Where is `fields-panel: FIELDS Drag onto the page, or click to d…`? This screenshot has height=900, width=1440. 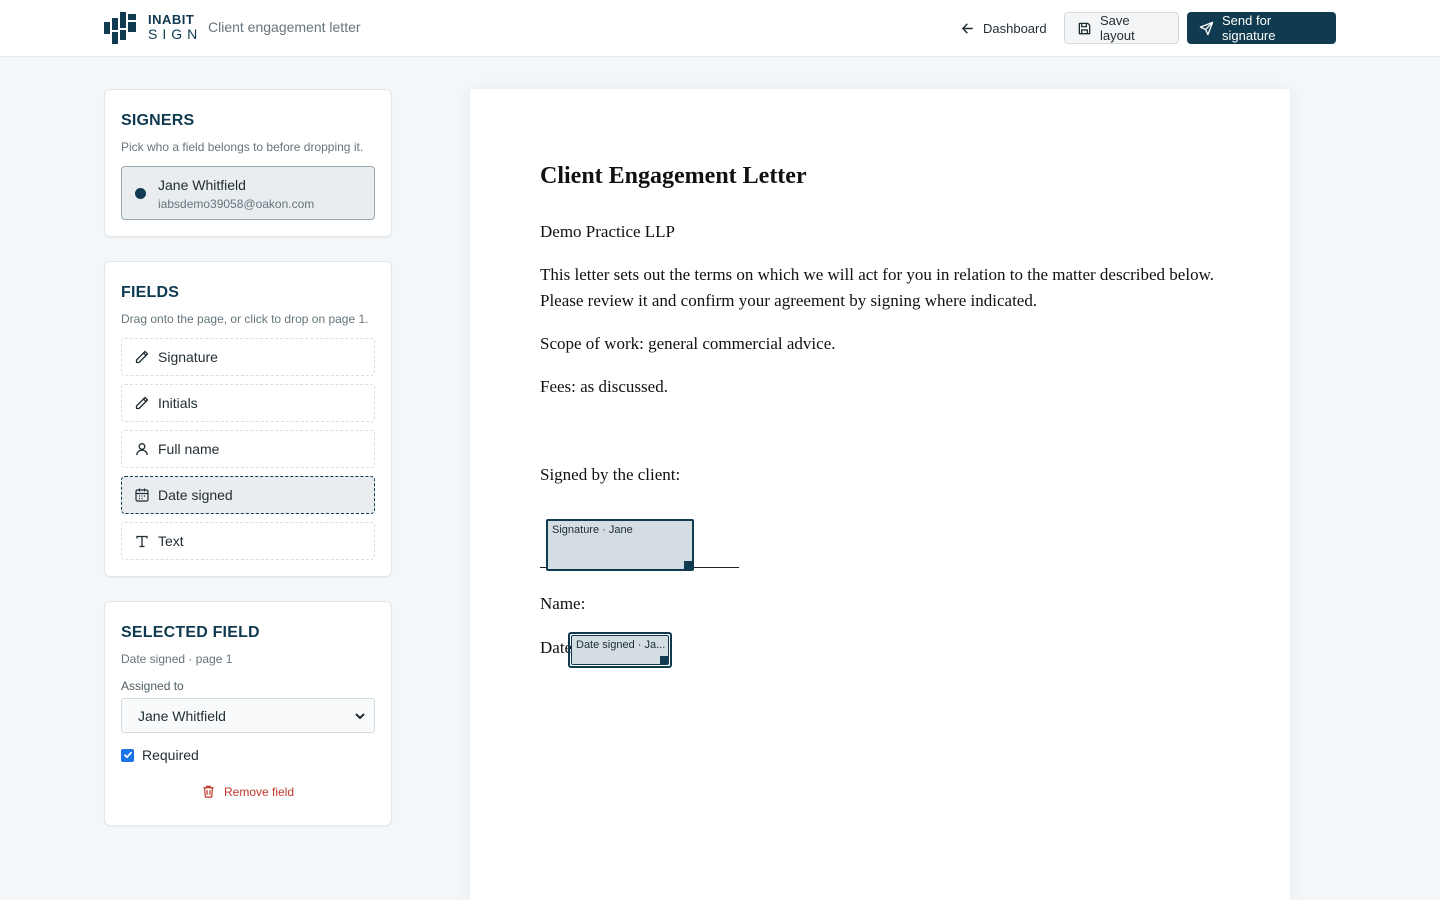 fields-panel: FIELDS Drag onto the page, or click to d… is located at coordinates (248, 419).